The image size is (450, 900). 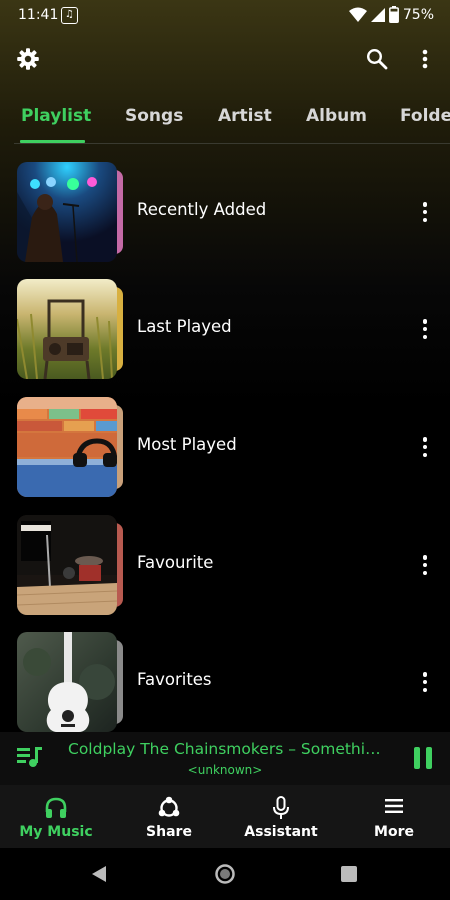 What do you see at coordinates (38, 15) in the screenshot?
I see `status-time: 11:41` at bounding box center [38, 15].